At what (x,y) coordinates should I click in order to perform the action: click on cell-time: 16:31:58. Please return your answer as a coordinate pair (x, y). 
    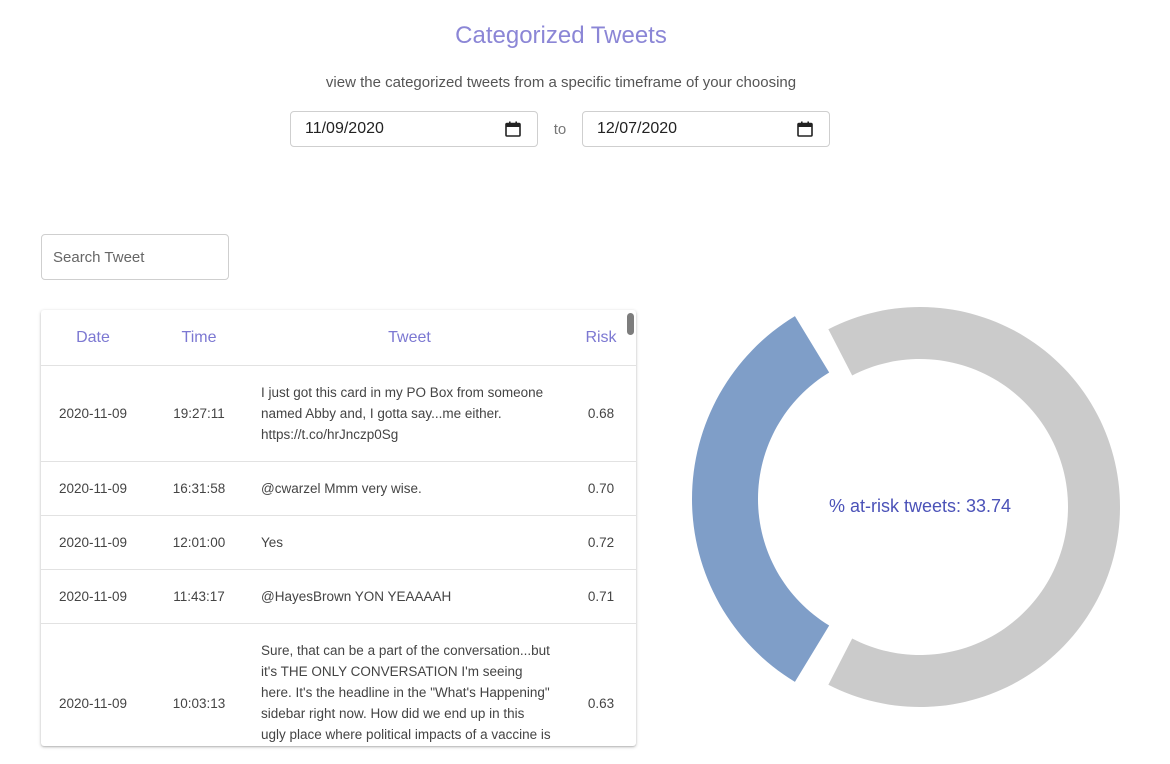
    Looking at the image, I should click on (199, 488).